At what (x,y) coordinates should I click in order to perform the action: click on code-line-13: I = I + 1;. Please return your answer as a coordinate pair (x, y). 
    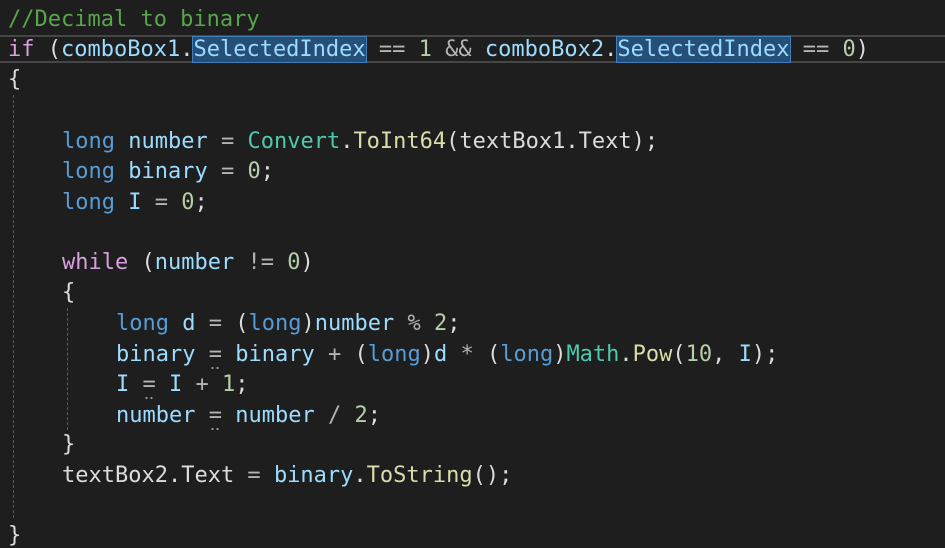
    Looking at the image, I should click on (182, 385).